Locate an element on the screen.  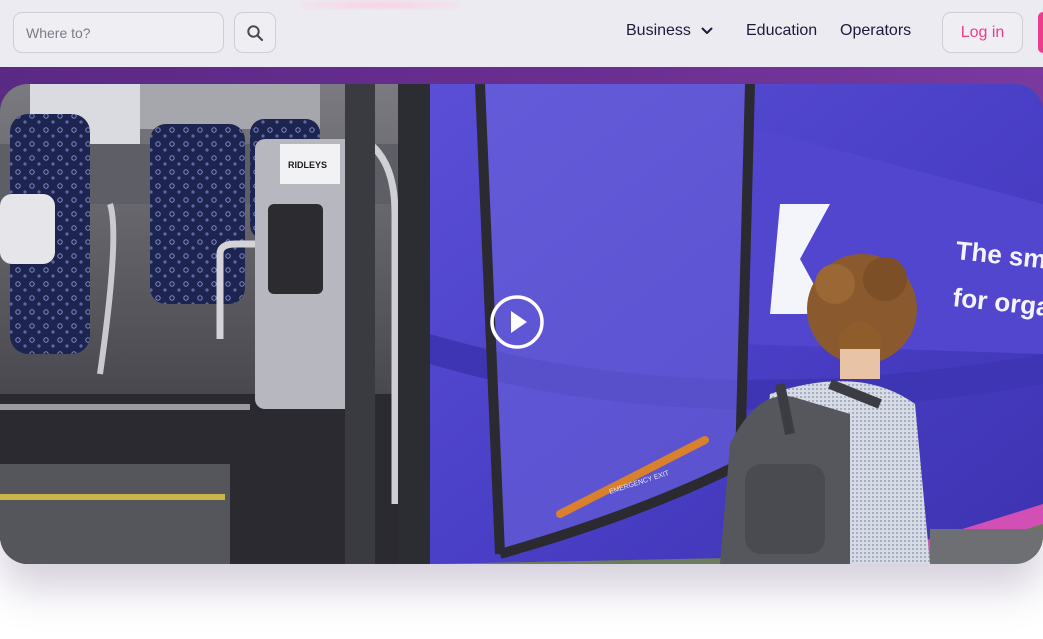
nav-business-label: Business is located at coordinates (658, 30).